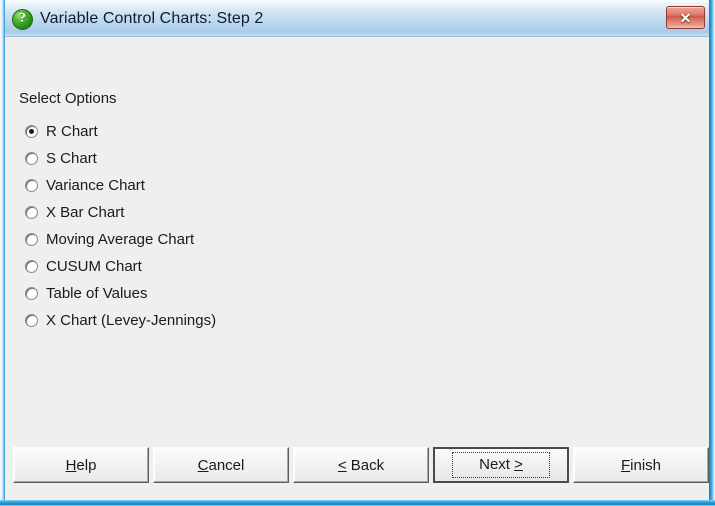 The image size is (715, 506). What do you see at coordinates (357, 19) in the screenshot?
I see `title-bar: ? Variable Control Charts: Step 2 ✕` at bounding box center [357, 19].